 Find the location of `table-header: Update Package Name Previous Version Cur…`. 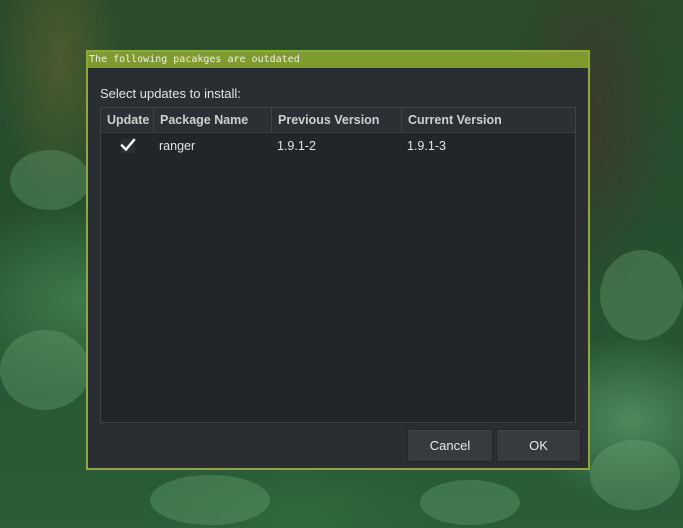

table-header: Update Package Name Previous Version Cur… is located at coordinates (338, 120).